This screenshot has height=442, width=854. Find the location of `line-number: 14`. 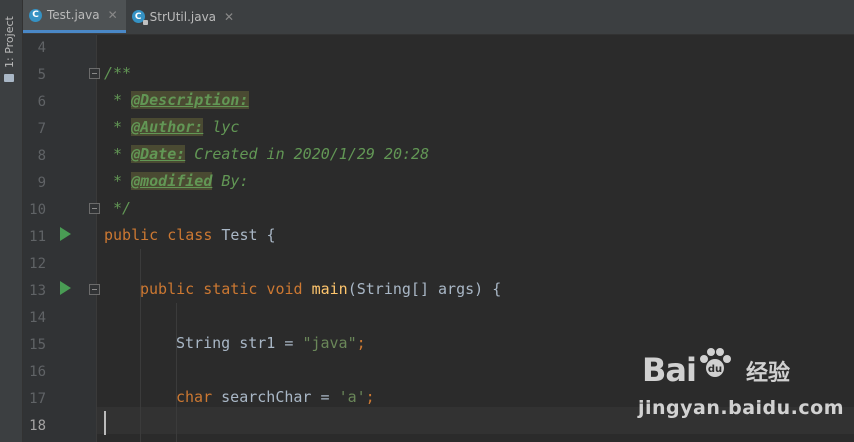

line-number: 14 is located at coordinates (37, 318).